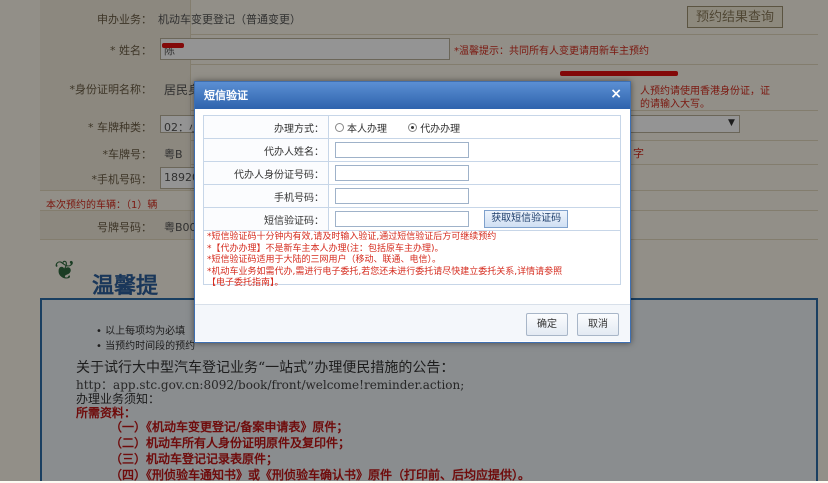  I want to click on radio-agent, so click(413, 127).